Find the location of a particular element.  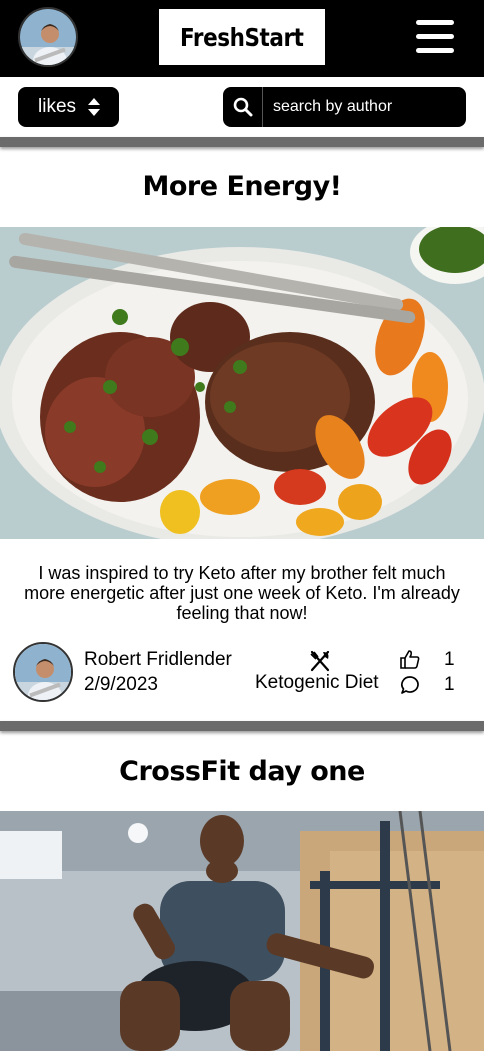

top-nav-bar: FreshStart is located at coordinates (242, 38).